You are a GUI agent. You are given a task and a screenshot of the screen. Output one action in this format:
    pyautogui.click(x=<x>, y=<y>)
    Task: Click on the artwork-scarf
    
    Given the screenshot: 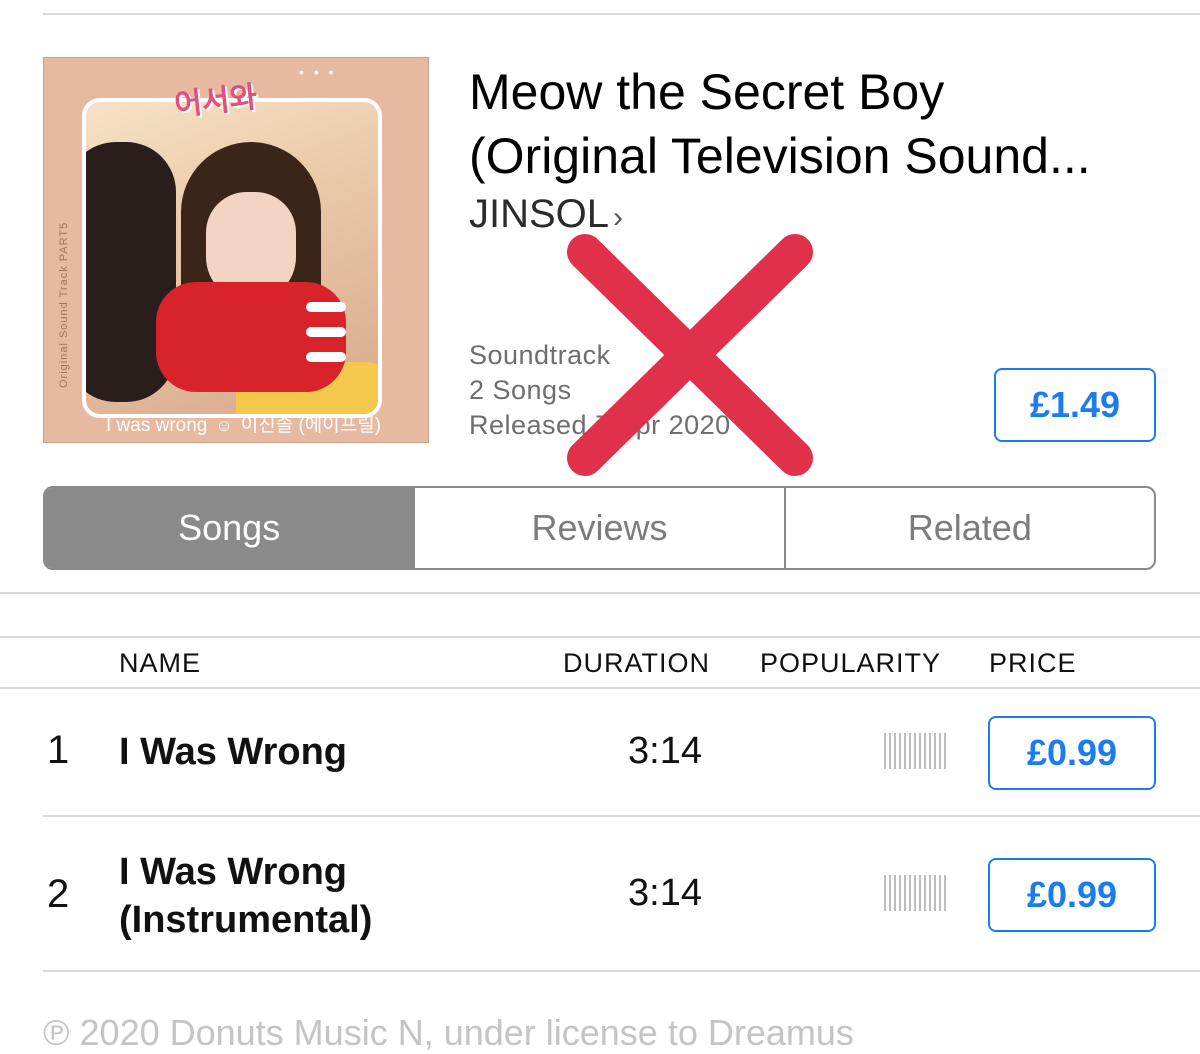 What is the action you would take?
    pyautogui.click(x=251, y=337)
    